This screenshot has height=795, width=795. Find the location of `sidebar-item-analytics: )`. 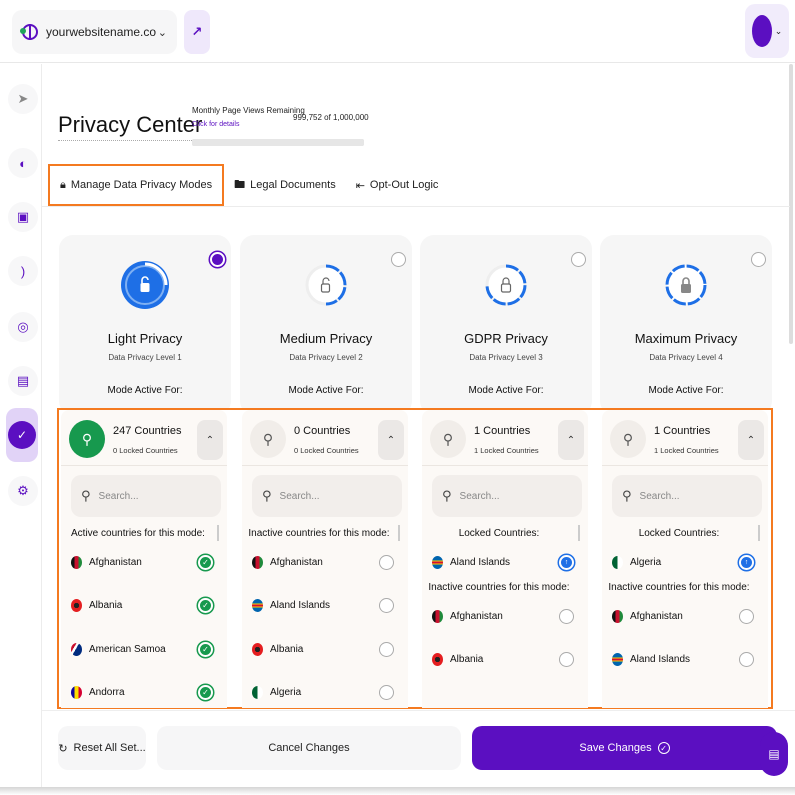

sidebar-item-analytics: ) is located at coordinates (23, 271).